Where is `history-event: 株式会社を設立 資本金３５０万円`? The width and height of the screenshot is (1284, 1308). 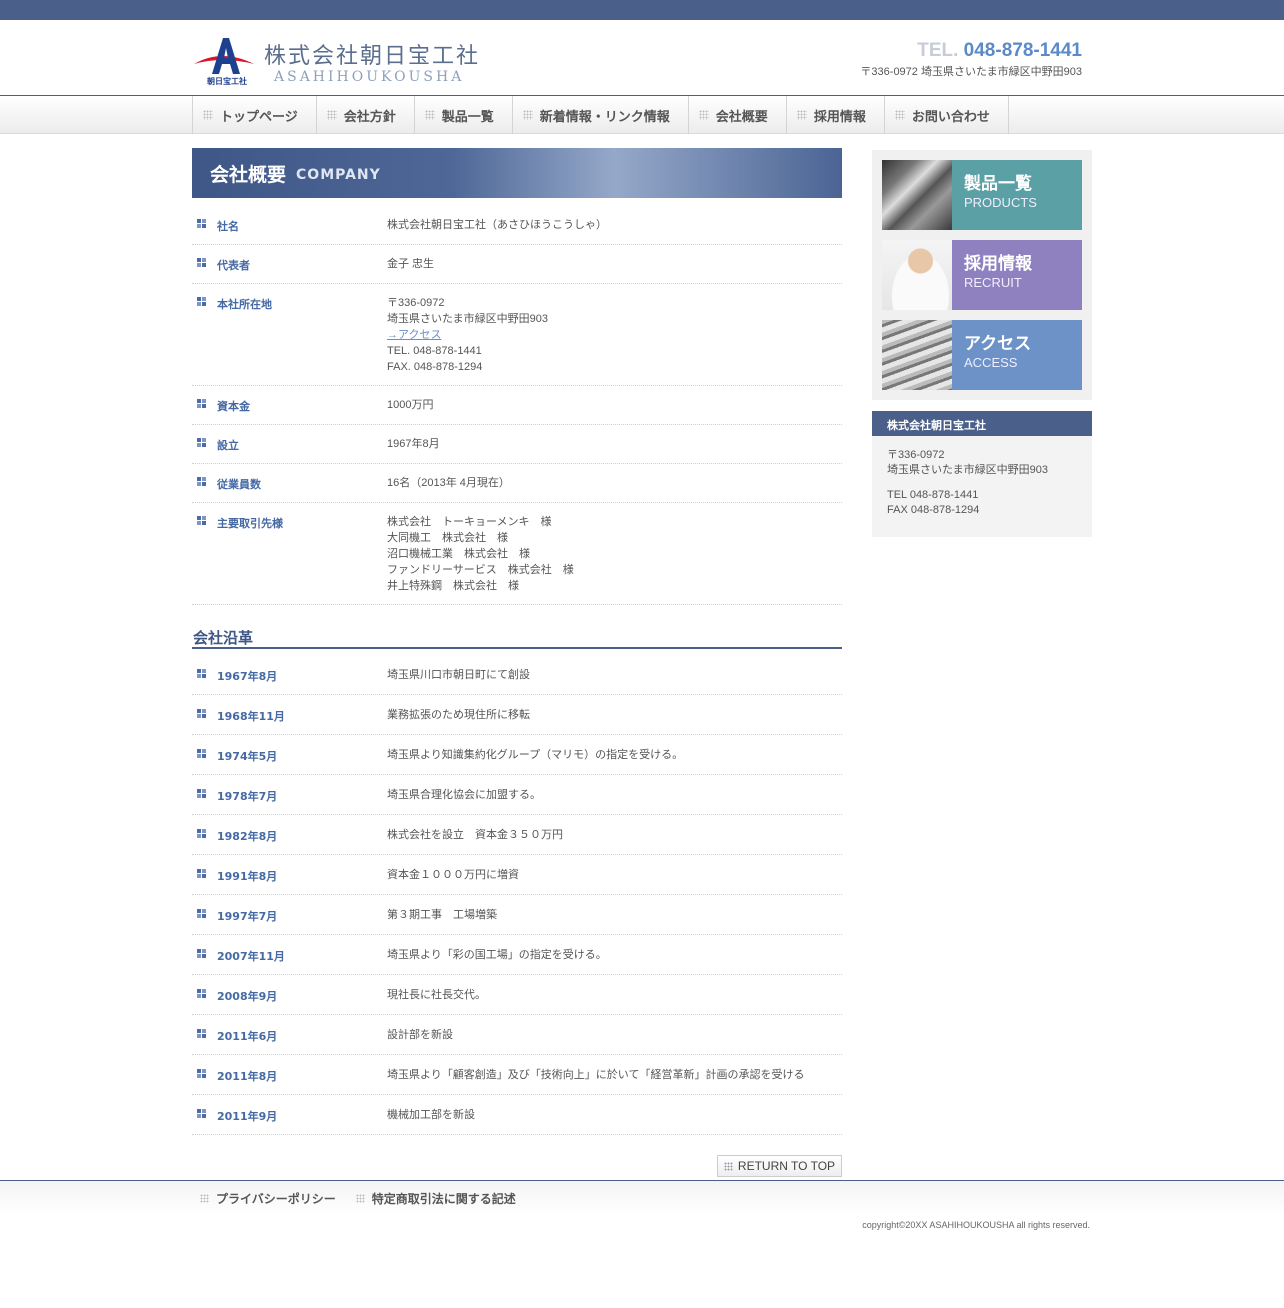
history-event: 株式会社を設立 資本金３５０万円 is located at coordinates (475, 835).